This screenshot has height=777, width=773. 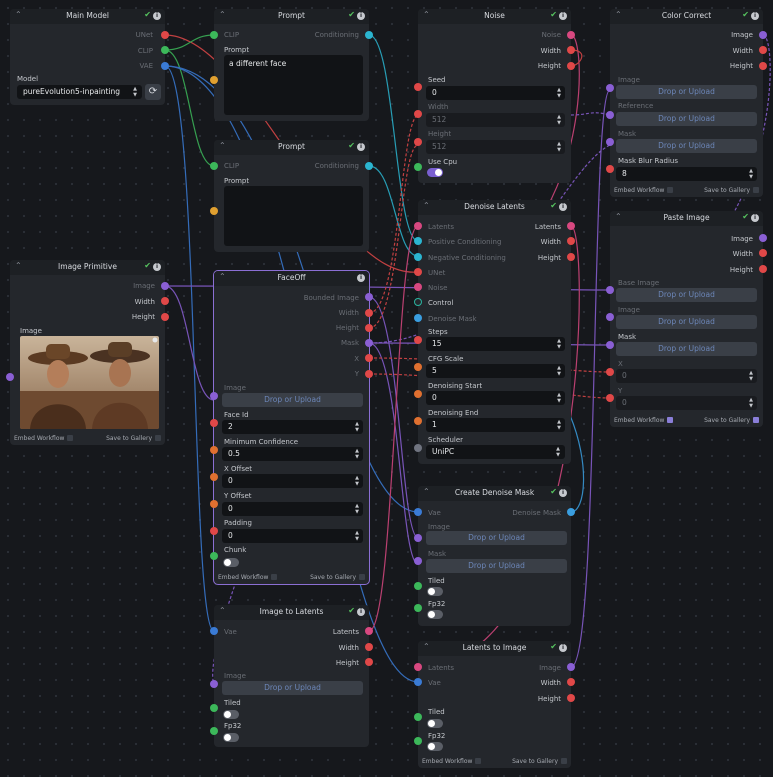 I want to click on input-handle-negative, so click(x=418, y=257).